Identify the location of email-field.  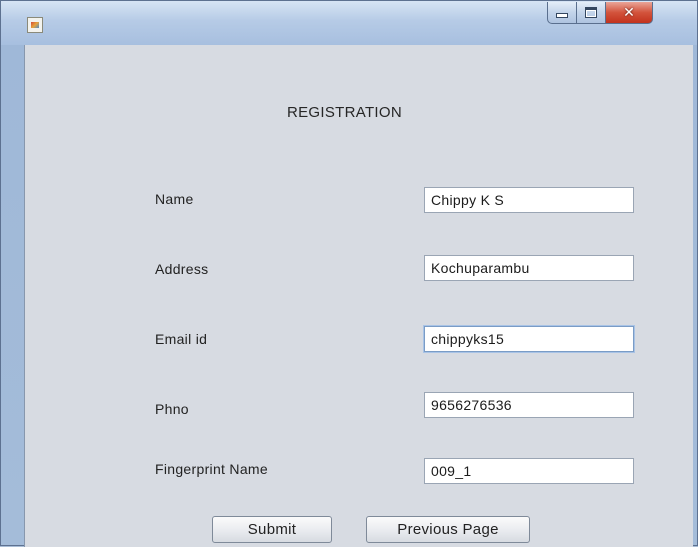
(529, 339).